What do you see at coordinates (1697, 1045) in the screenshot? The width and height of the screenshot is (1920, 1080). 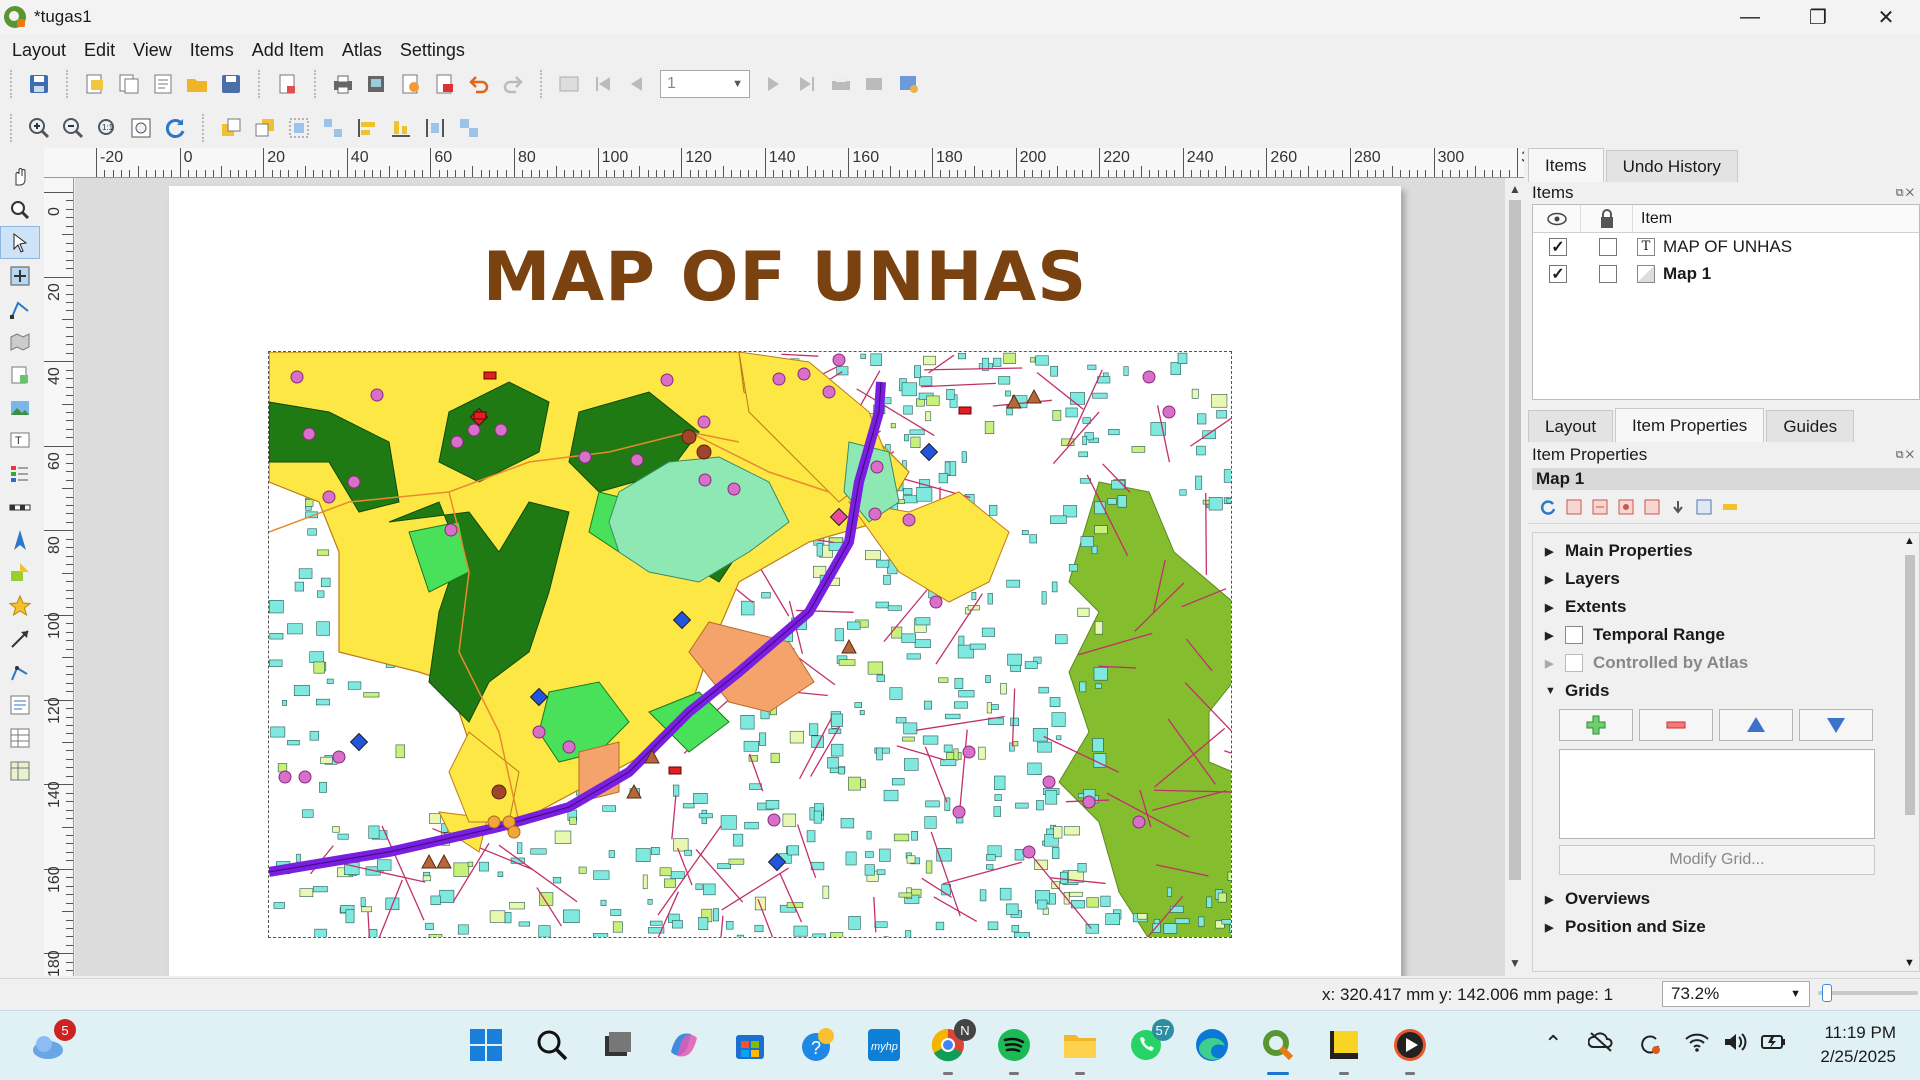 I see `wifi-icon` at bounding box center [1697, 1045].